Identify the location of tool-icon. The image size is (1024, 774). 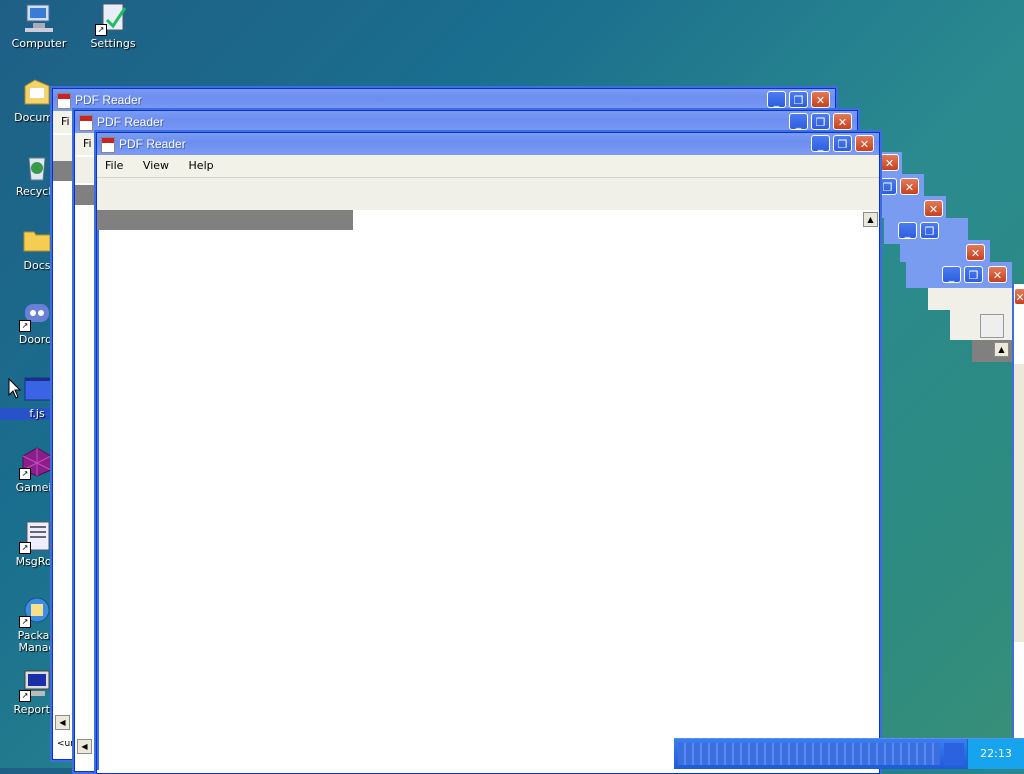
(992, 326).